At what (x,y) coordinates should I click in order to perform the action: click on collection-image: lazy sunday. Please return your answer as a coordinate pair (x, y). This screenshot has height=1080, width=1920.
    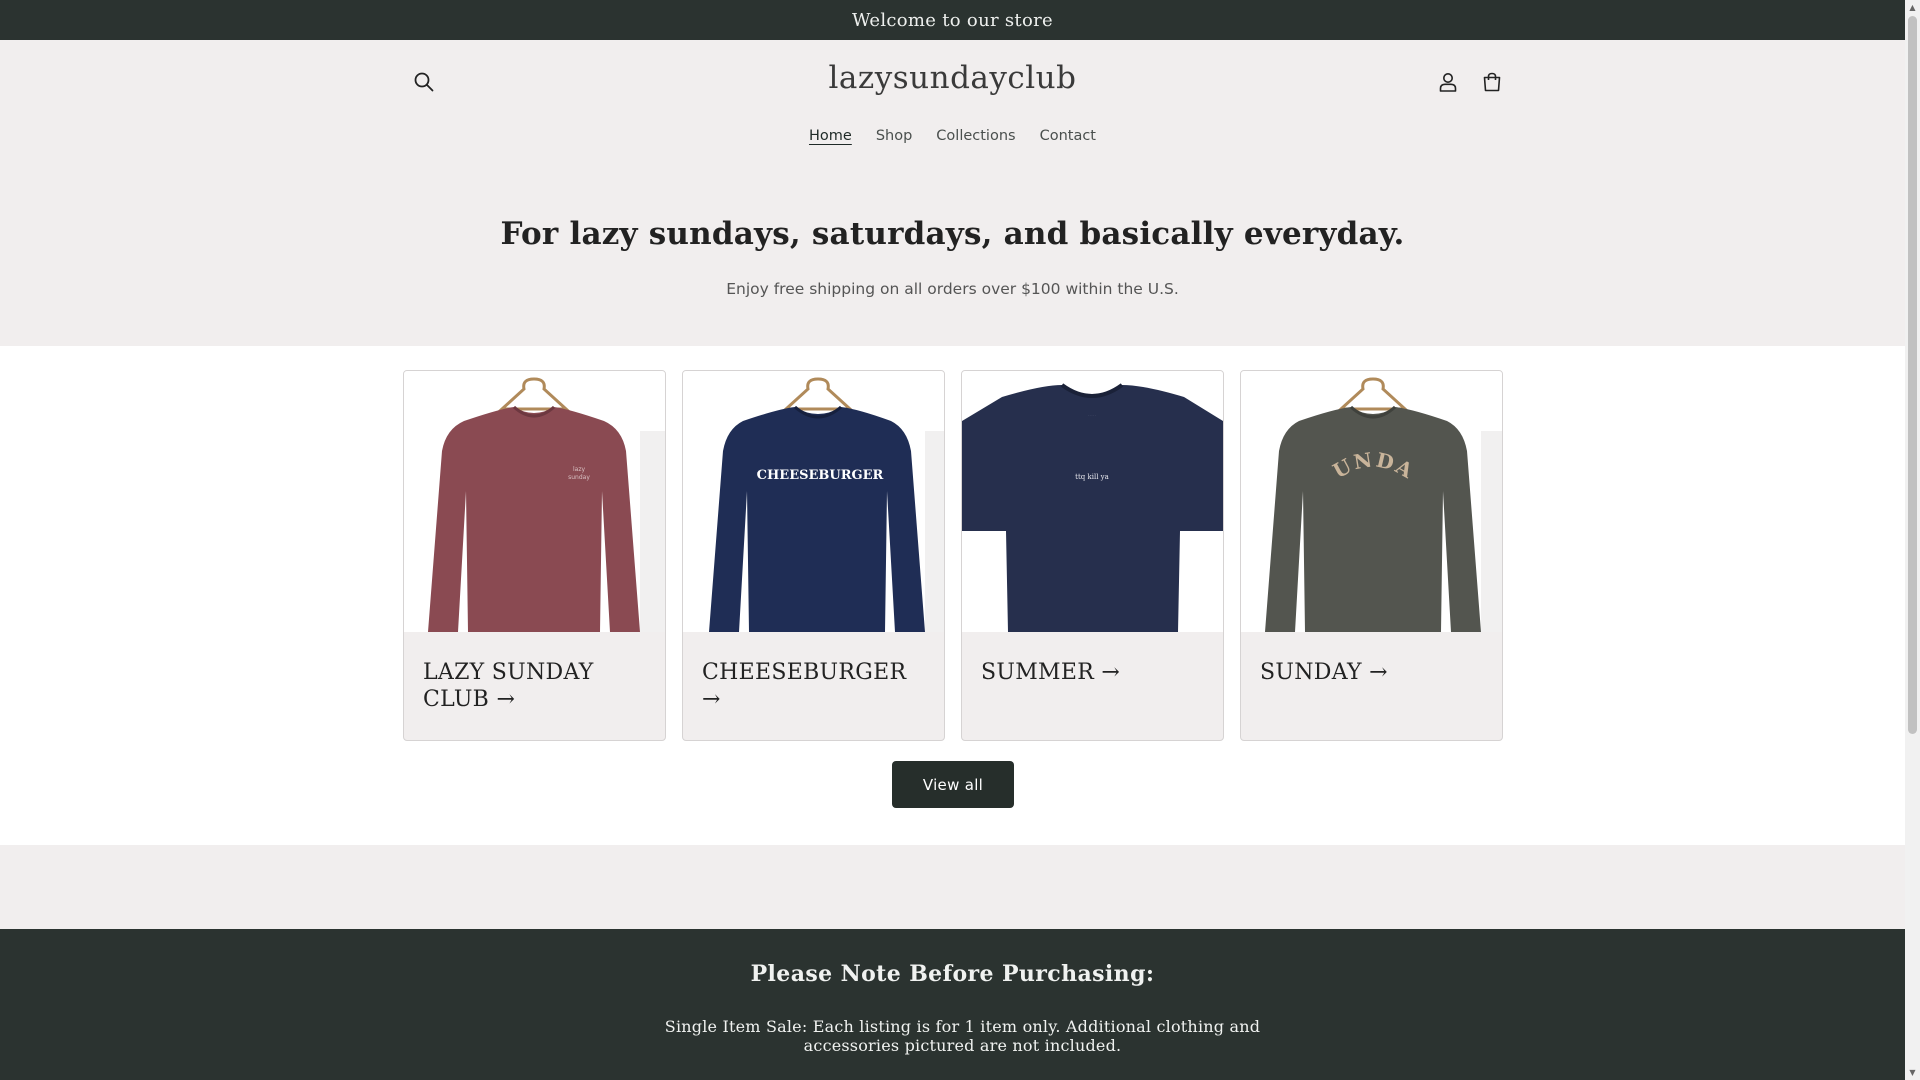
    Looking at the image, I should click on (534, 501).